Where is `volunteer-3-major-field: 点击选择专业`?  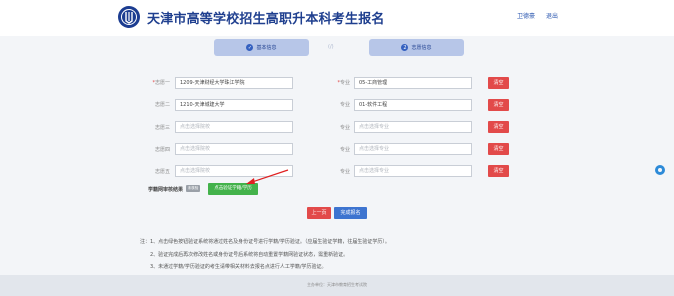 volunteer-3-major-field: 点击选择专业 is located at coordinates (413, 127).